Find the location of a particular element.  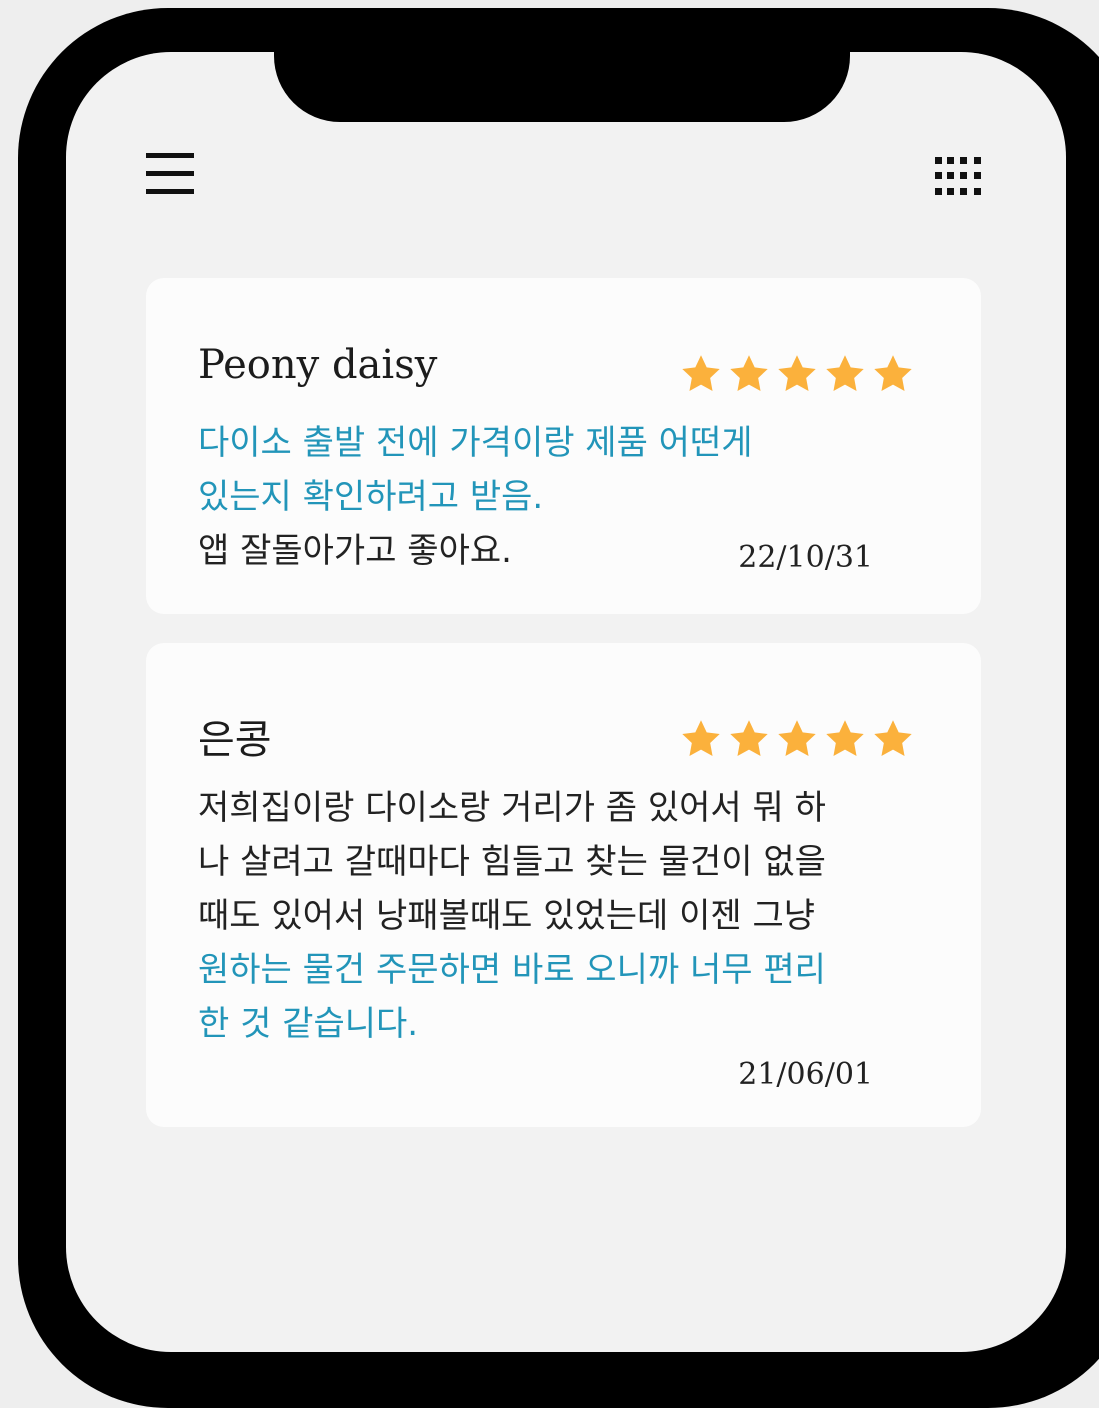

review-date: 21/06/01 is located at coordinates (805, 1074).